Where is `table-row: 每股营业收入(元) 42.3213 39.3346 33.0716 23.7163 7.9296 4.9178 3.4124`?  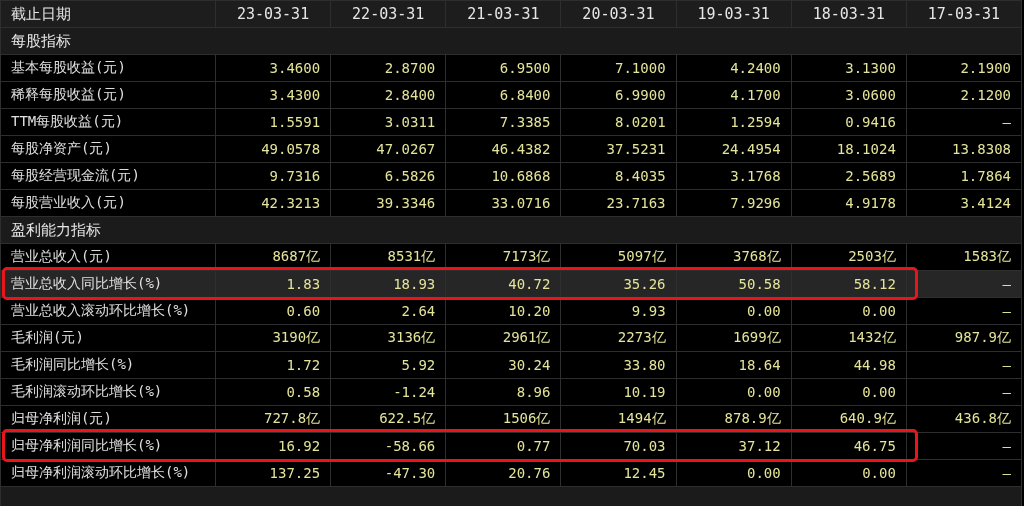 table-row: 每股营业收入(元) 42.3213 39.3346 33.0716 23.7163 7.9296 4.9178 3.4124 is located at coordinates (511, 203).